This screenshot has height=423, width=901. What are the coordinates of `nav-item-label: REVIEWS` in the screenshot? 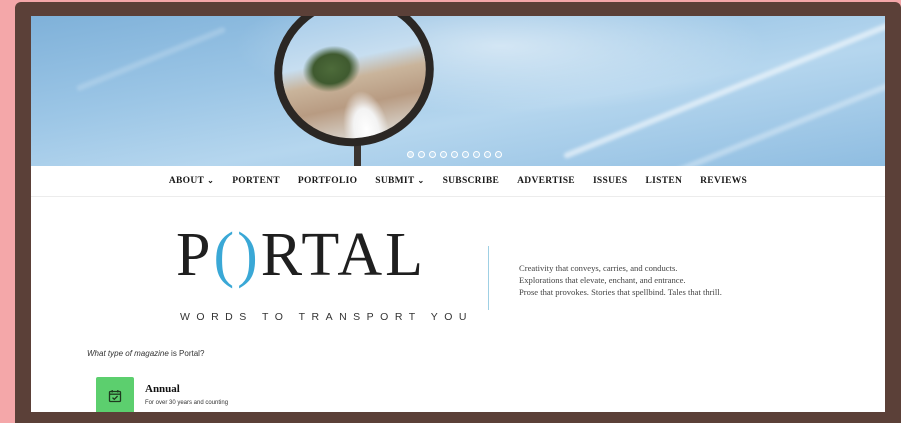 It's located at (724, 181).